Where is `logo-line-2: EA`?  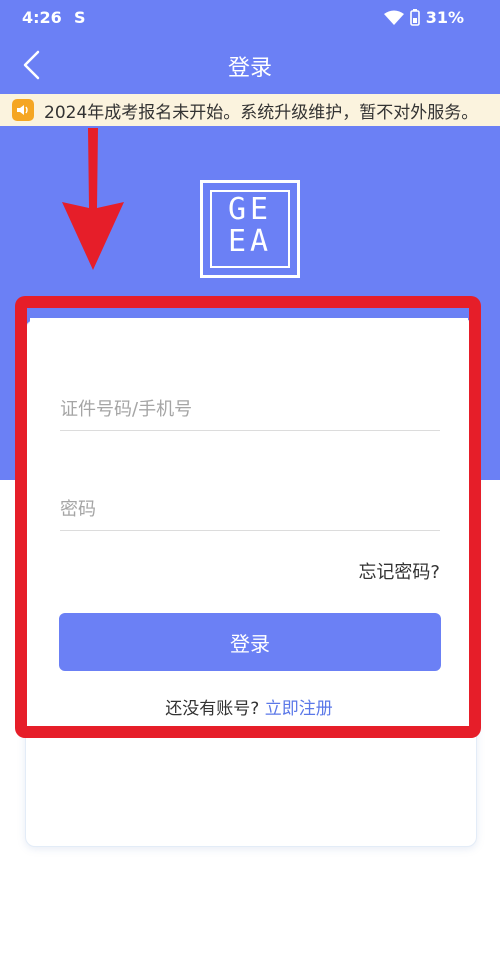
logo-line-2: EA is located at coordinates (250, 241).